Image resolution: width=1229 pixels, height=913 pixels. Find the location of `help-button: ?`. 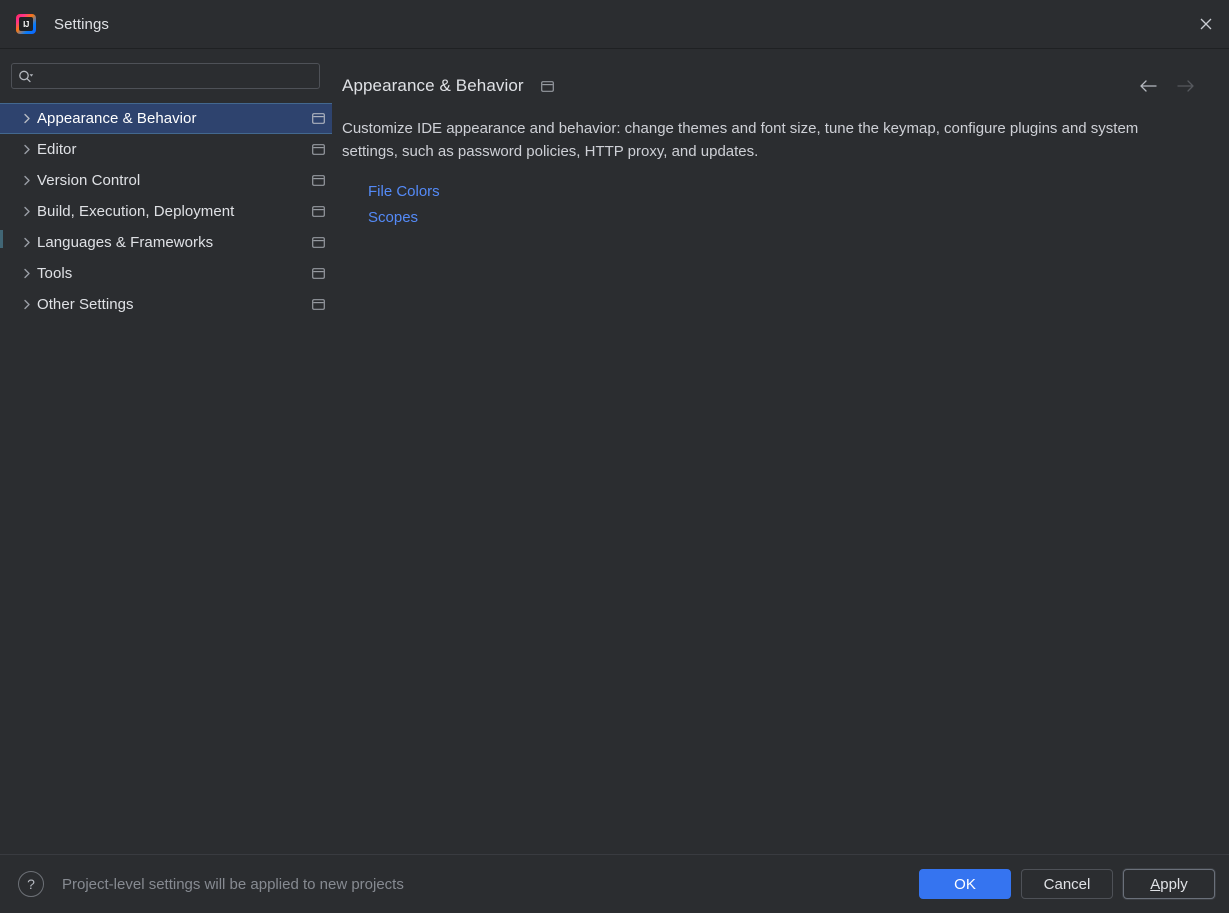

help-button: ? is located at coordinates (31, 884).